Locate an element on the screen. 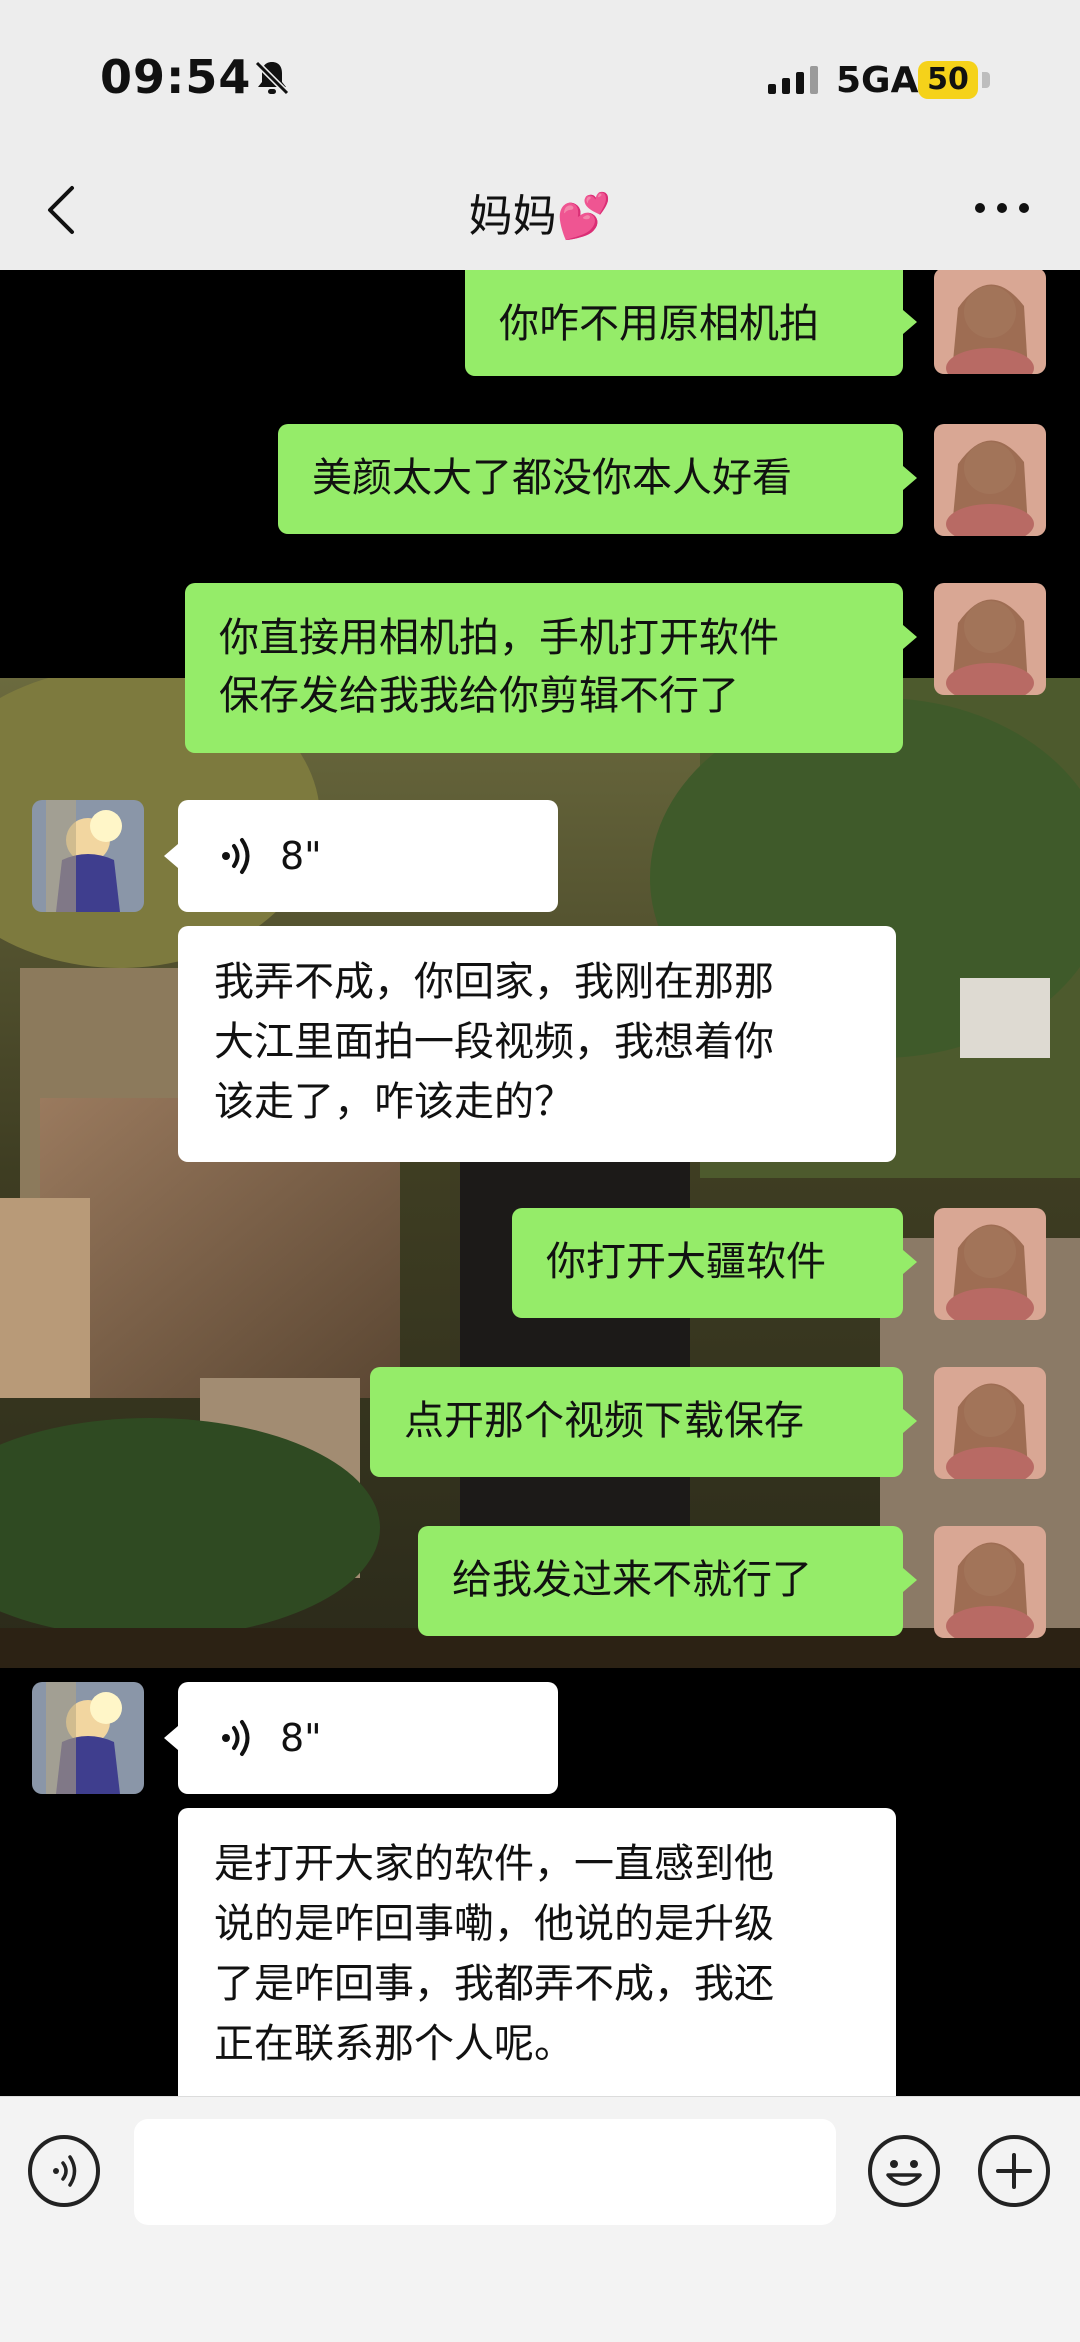 The width and height of the screenshot is (1080, 2342). my-bubble: 点开那个视频下载保存 is located at coordinates (636, 1422).